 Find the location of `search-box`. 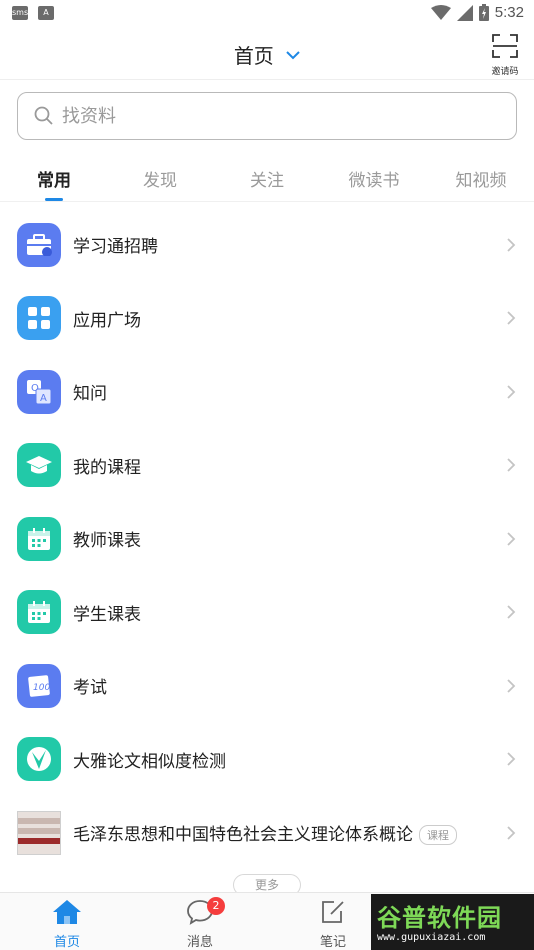

search-box is located at coordinates (267, 116).